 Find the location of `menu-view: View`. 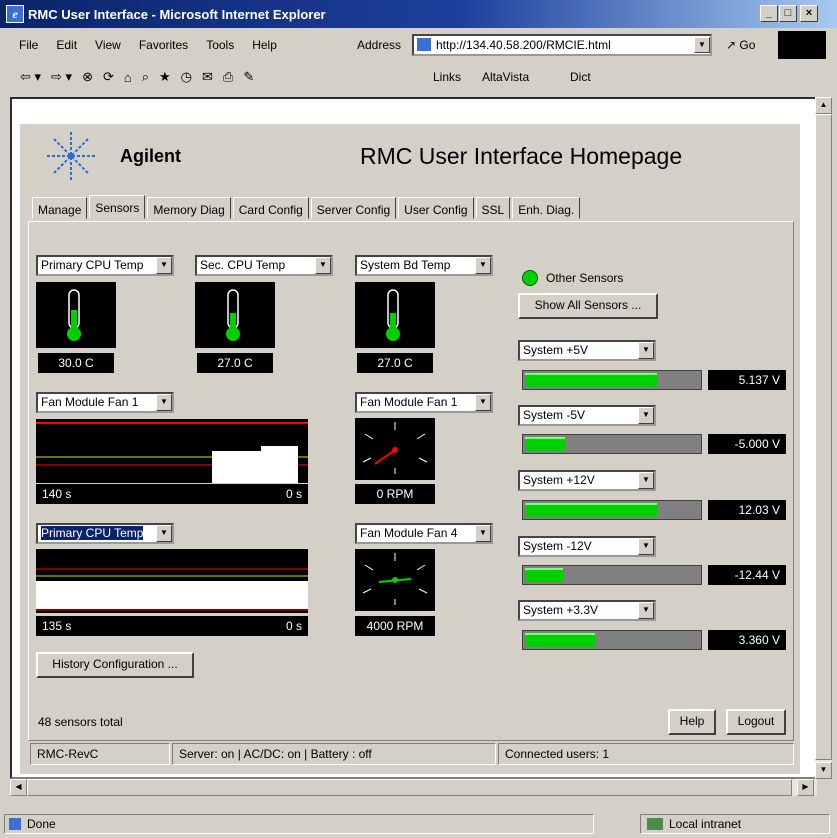

menu-view: View is located at coordinates (108, 45).